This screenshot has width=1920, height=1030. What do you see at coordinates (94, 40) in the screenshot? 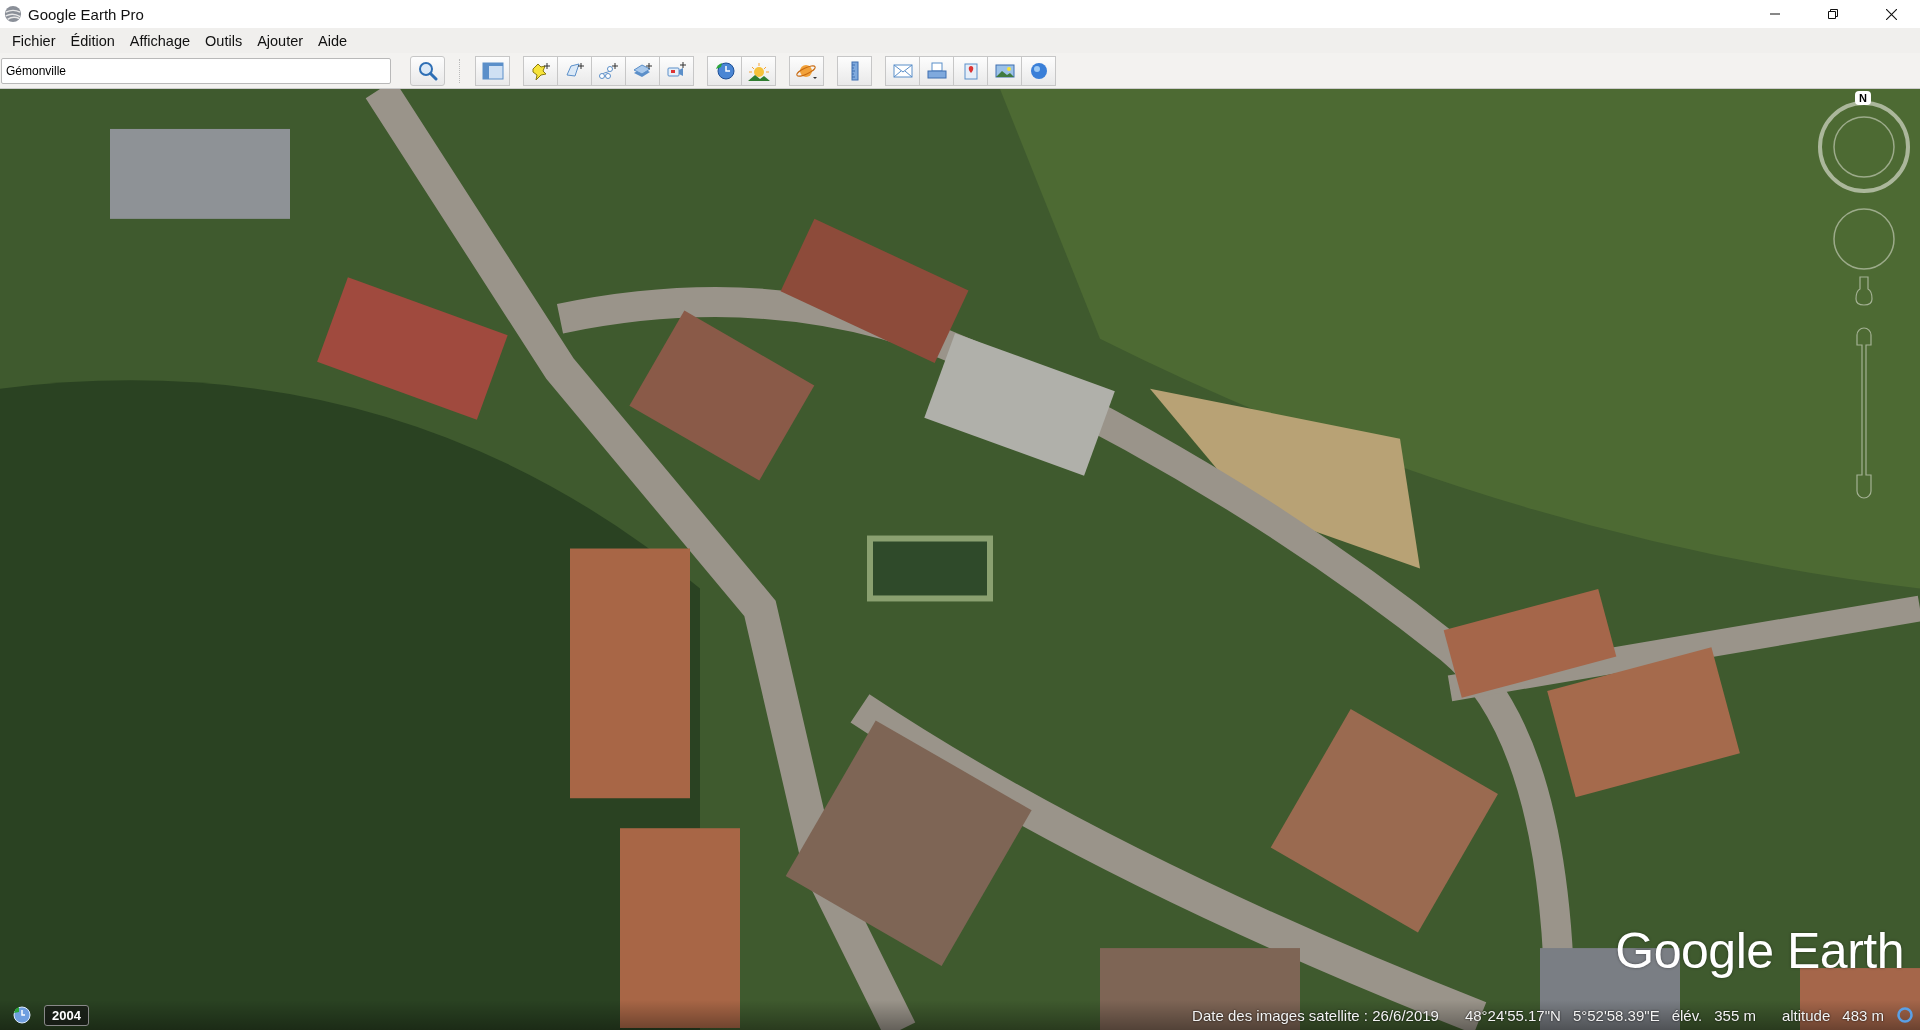
I see `menu-item: Édition` at bounding box center [94, 40].